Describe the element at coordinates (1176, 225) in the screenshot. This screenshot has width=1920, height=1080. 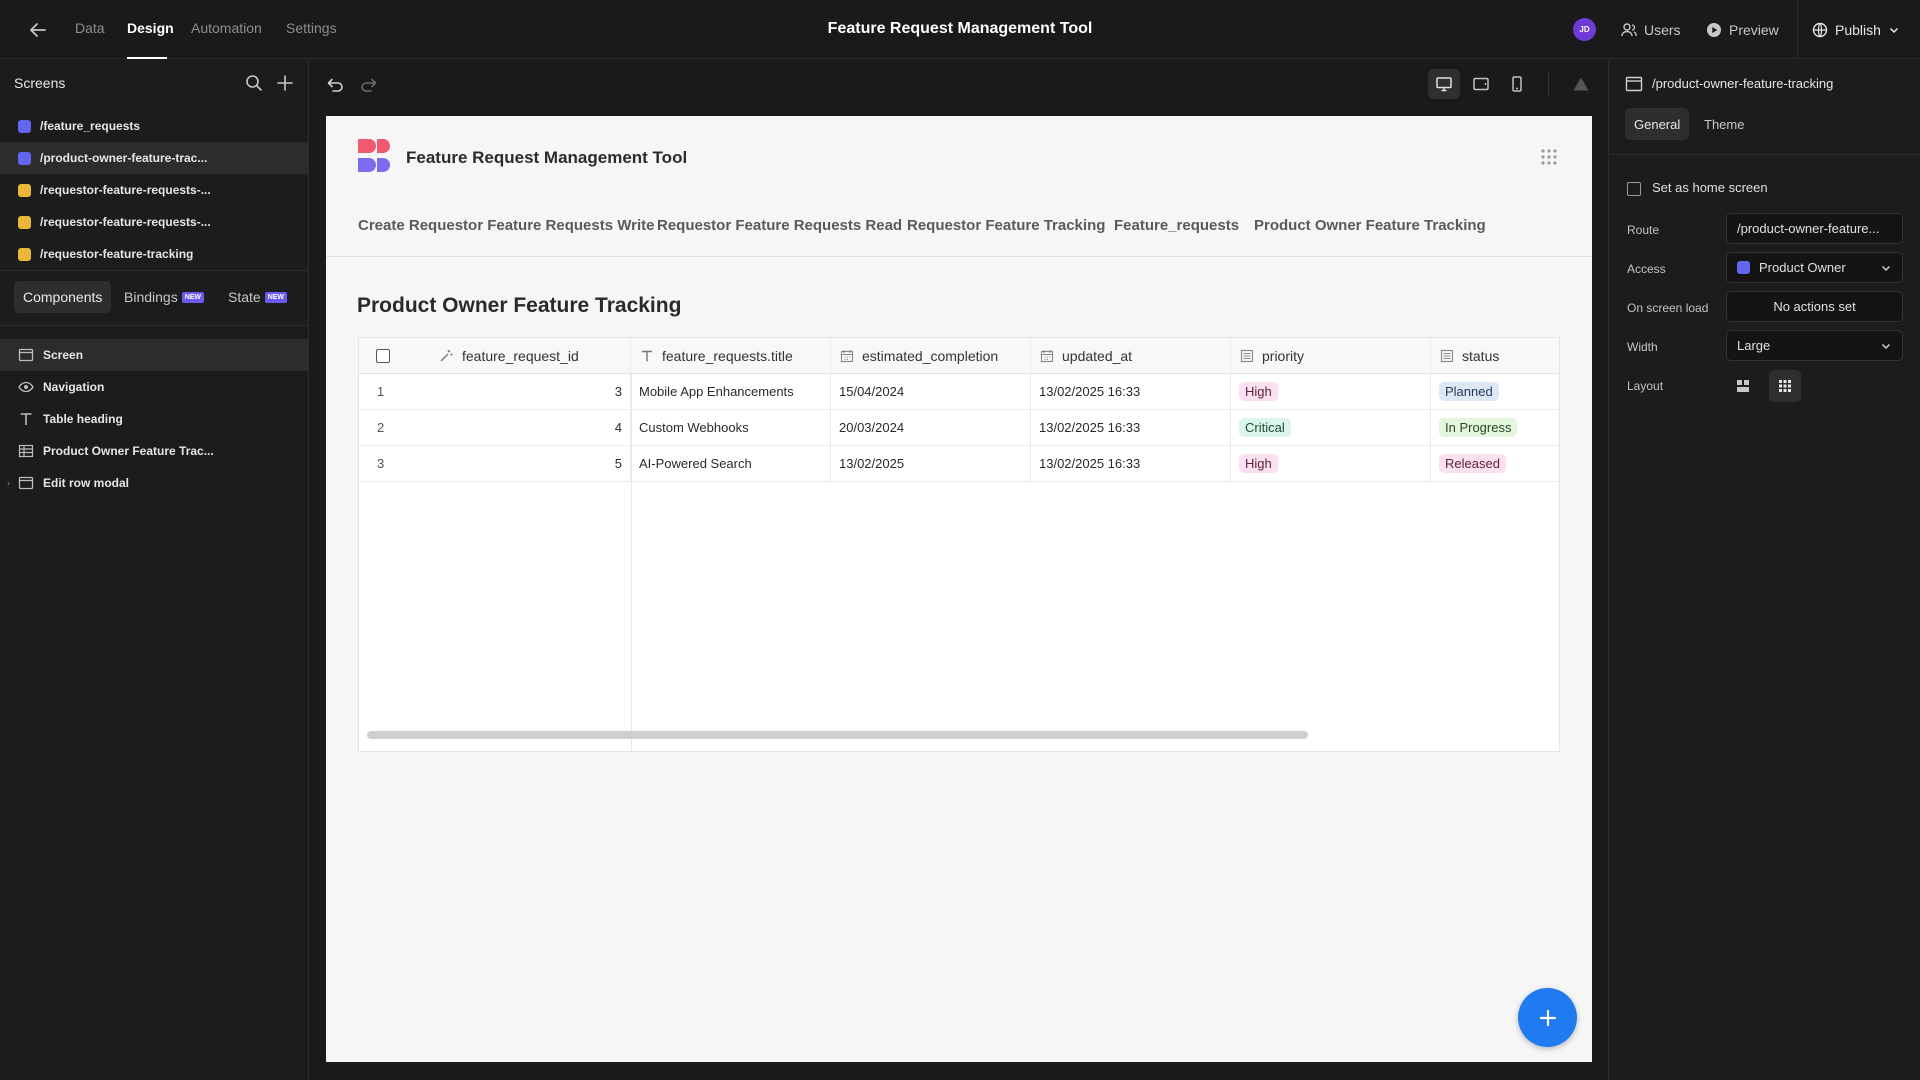
I see `nav-link-feature-requests: Feature_requests` at that location.